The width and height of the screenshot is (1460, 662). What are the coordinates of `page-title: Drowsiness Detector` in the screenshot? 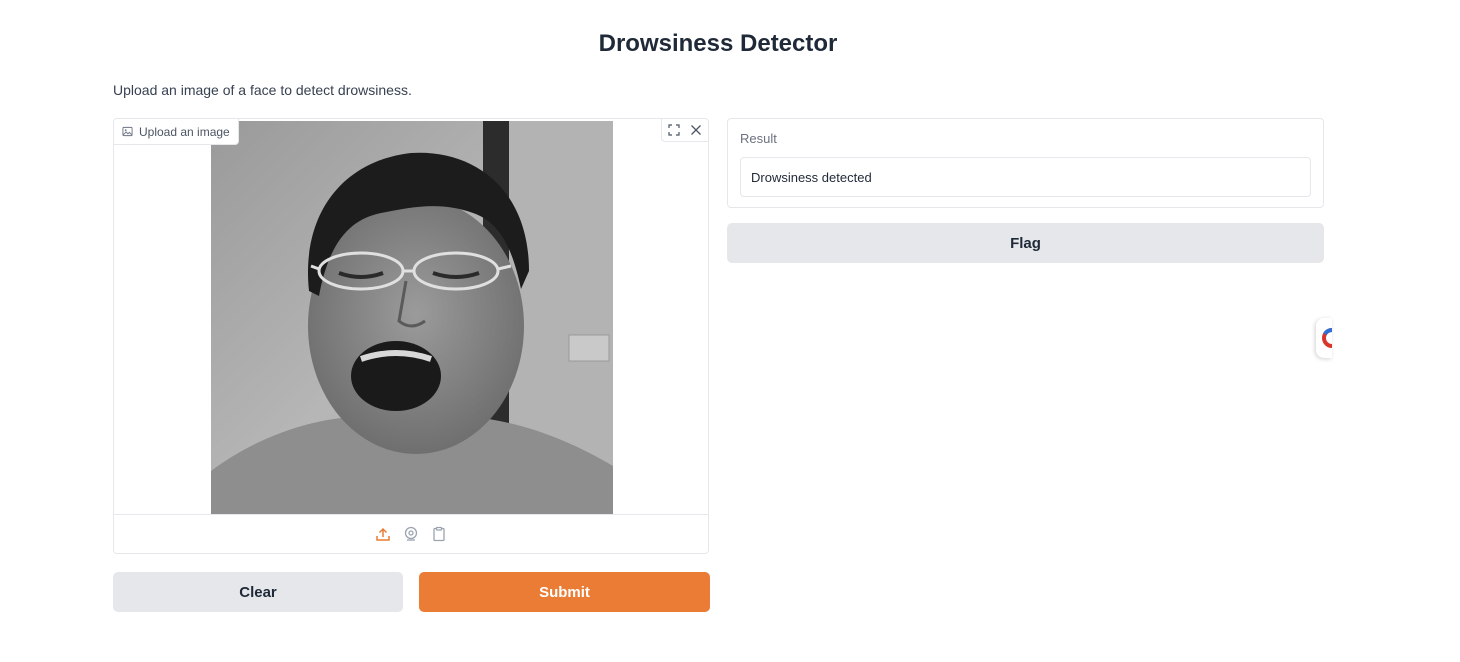 It's located at (718, 43).